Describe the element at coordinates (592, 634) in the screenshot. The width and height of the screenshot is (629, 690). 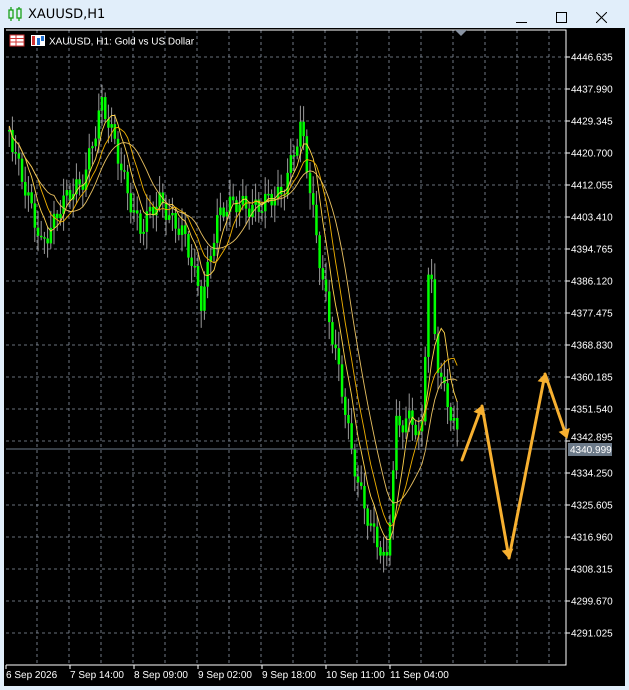
I see `price-axis-label: 4291.025` at that location.